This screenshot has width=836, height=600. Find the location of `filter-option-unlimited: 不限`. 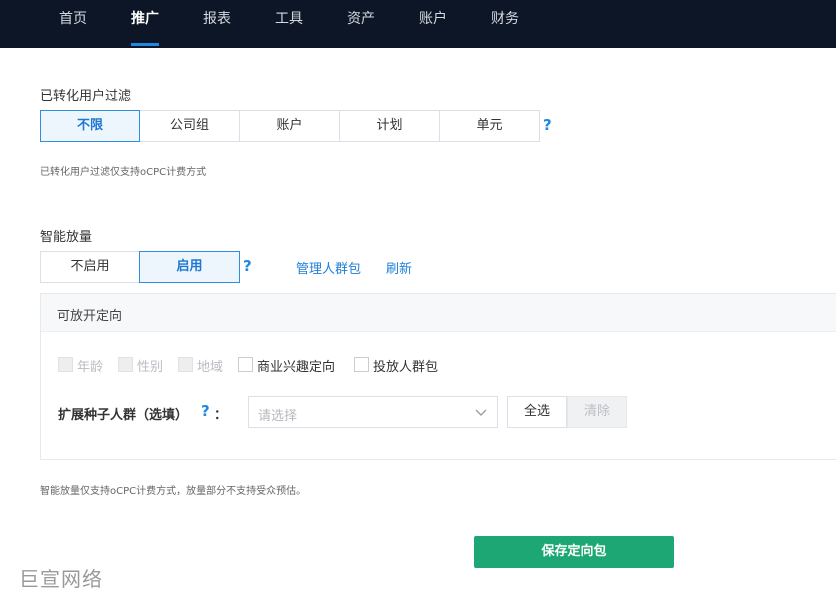

filter-option-unlimited: 不限 is located at coordinates (90, 126).